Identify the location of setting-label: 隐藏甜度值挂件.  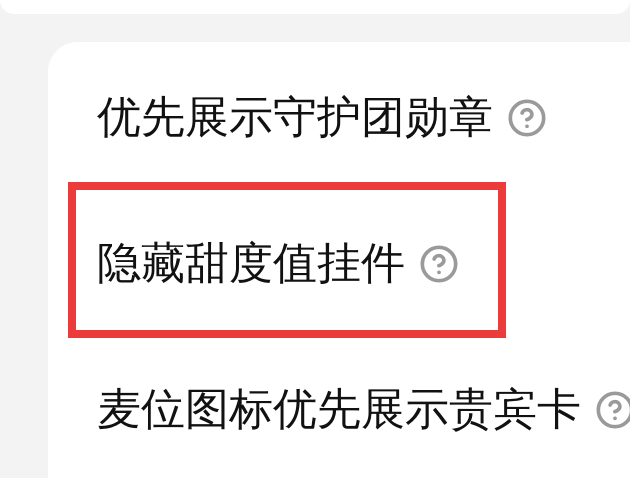
(251, 264).